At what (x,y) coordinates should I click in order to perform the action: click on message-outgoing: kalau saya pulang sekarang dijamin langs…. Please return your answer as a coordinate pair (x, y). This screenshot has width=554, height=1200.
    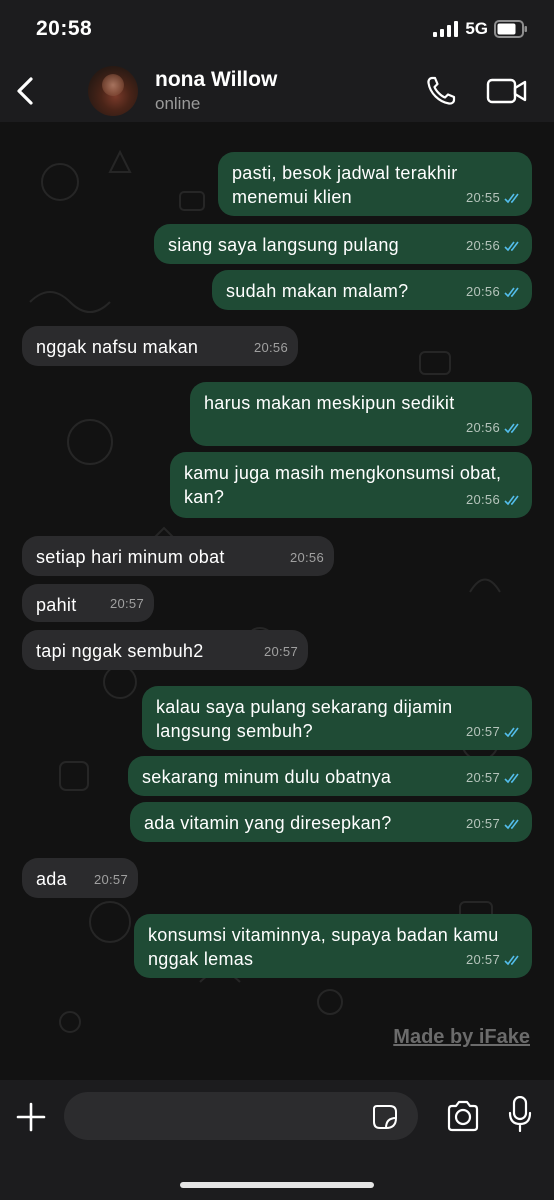
    Looking at the image, I should click on (337, 718).